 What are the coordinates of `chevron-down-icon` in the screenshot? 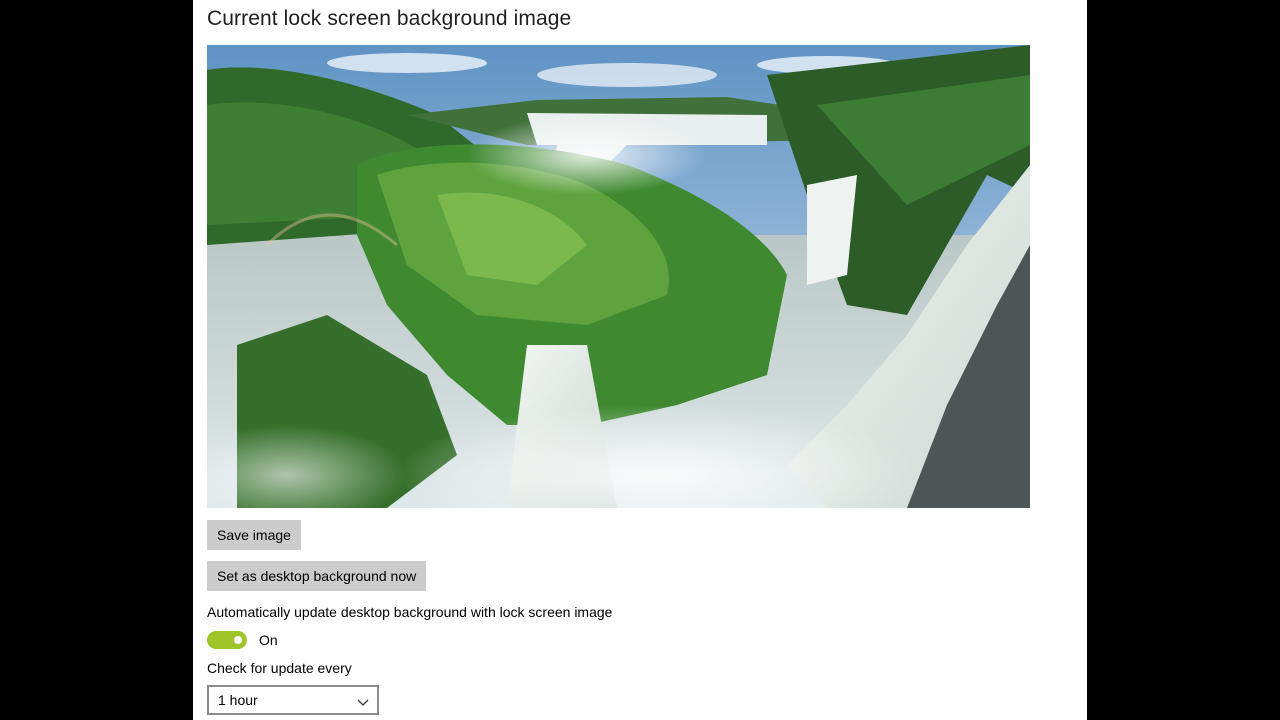 It's located at (363, 703).